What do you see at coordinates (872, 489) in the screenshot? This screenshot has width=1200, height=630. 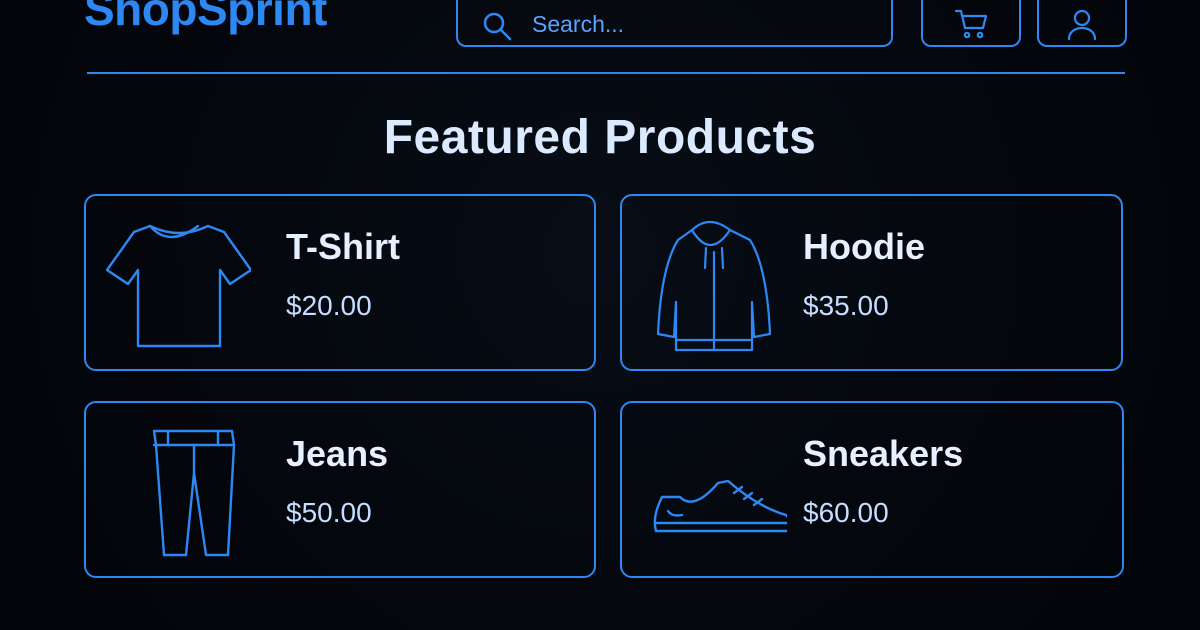 I see `product-card-sneakers: Sneakers $60.00` at bounding box center [872, 489].